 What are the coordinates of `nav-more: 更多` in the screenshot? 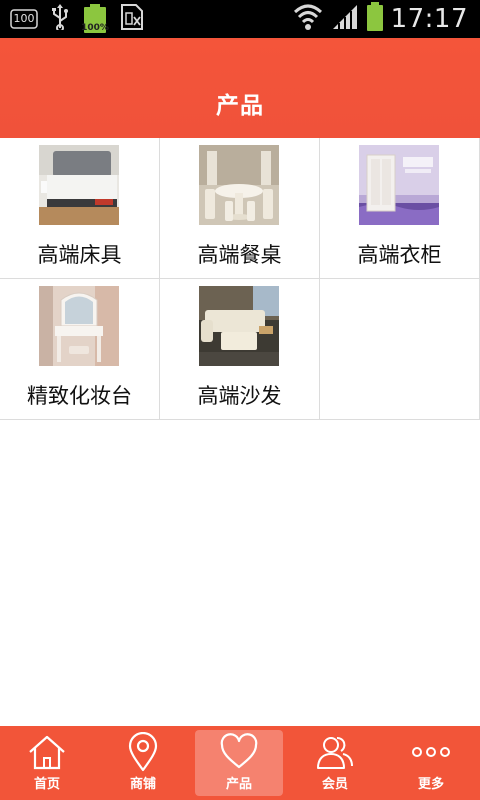 It's located at (431, 763).